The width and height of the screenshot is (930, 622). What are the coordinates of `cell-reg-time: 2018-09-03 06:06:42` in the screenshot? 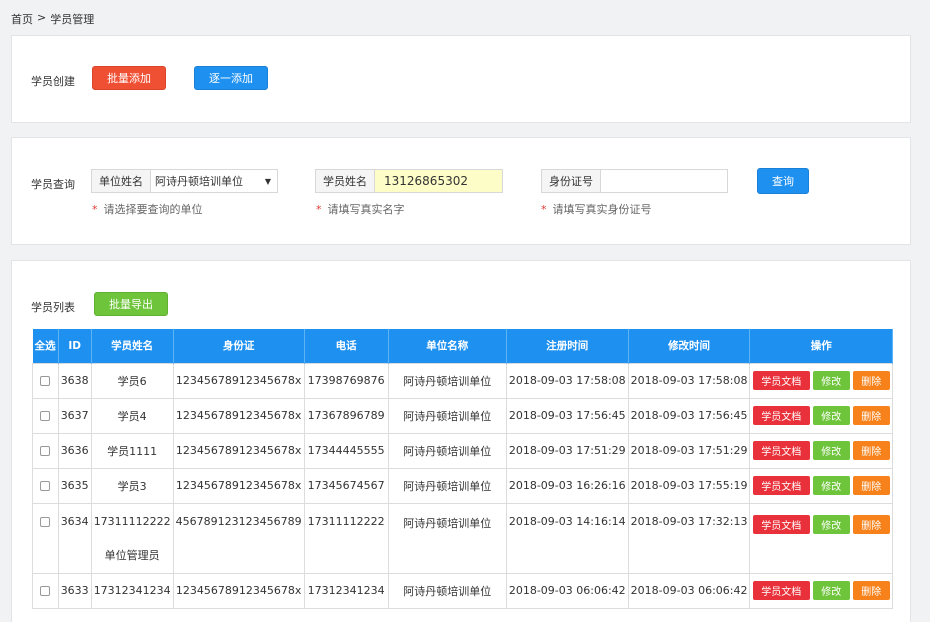 It's located at (567, 590).